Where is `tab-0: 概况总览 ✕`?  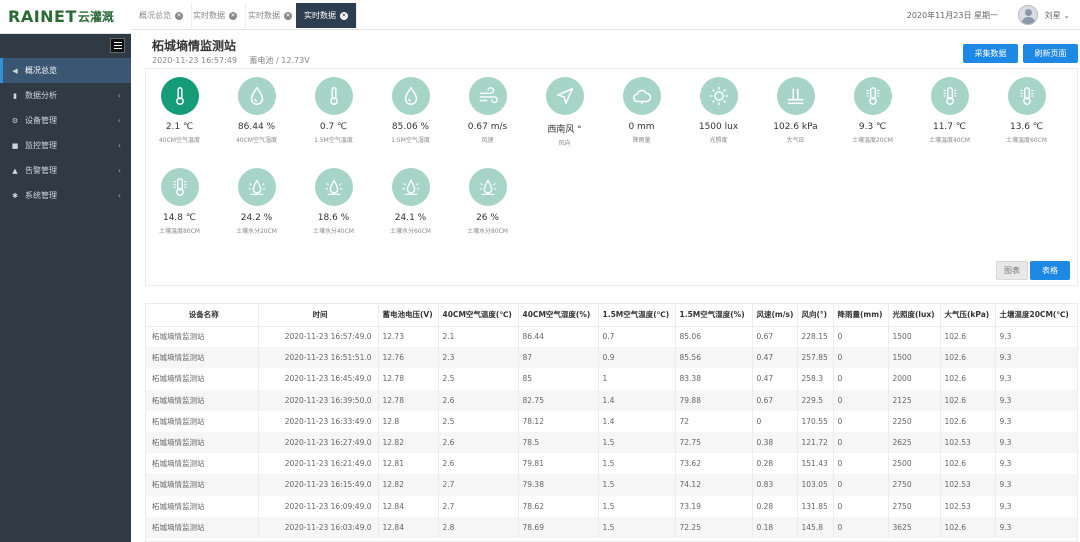
tab-0: 概况总览 ✕ is located at coordinates (161, 15).